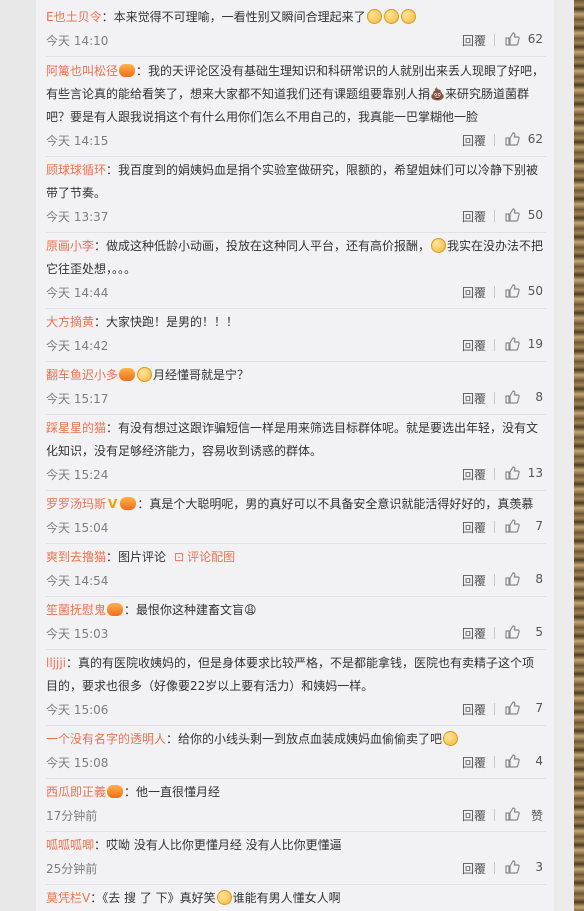 This screenshot has width=584, height=911. I want to click on comment-username: 呱呱呱唧, so click(70, 845).